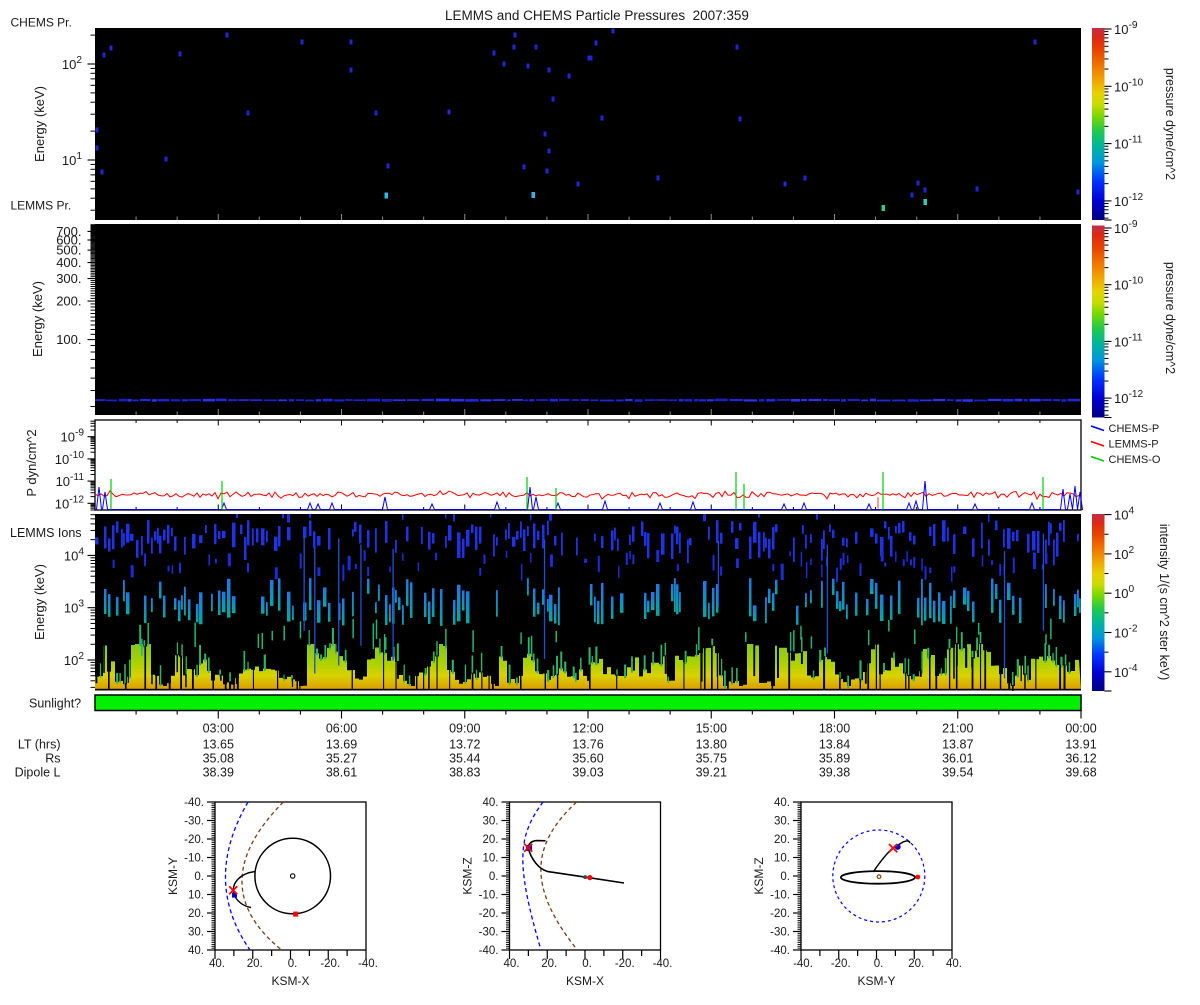  What do you see at coordinates (68, 339) in the screenshot?
I see `svg-text: 100.` at bounding box center [68, 339].